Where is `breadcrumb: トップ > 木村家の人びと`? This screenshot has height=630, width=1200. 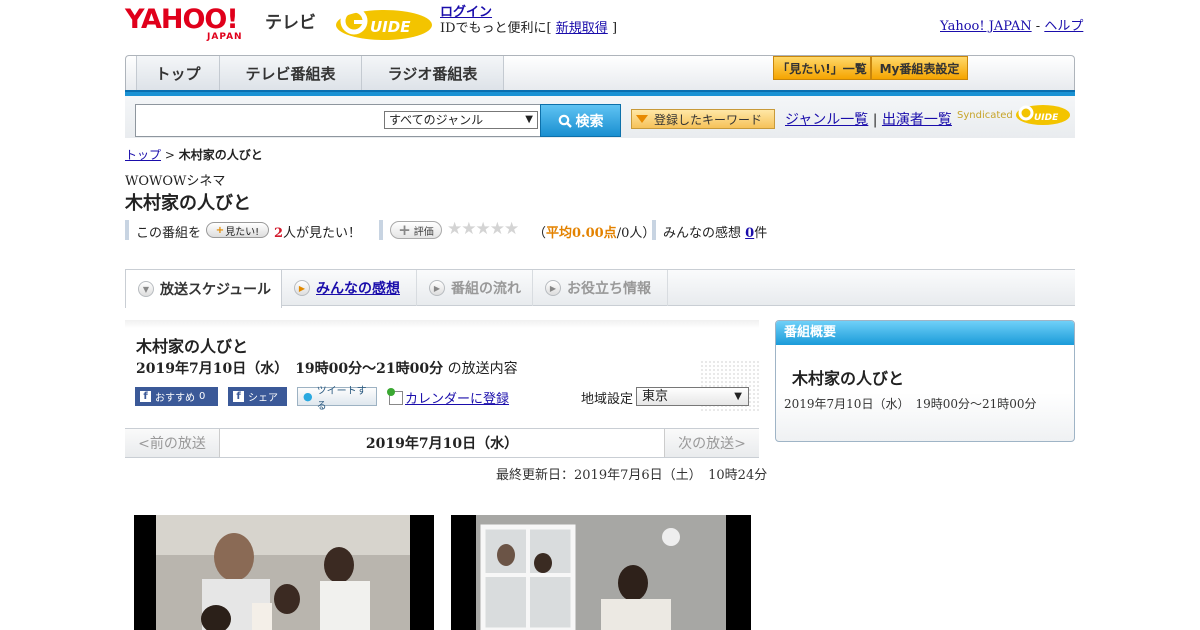 breadcrumb: トップ > 木村家の人びと is located at coordinates (194, 154).